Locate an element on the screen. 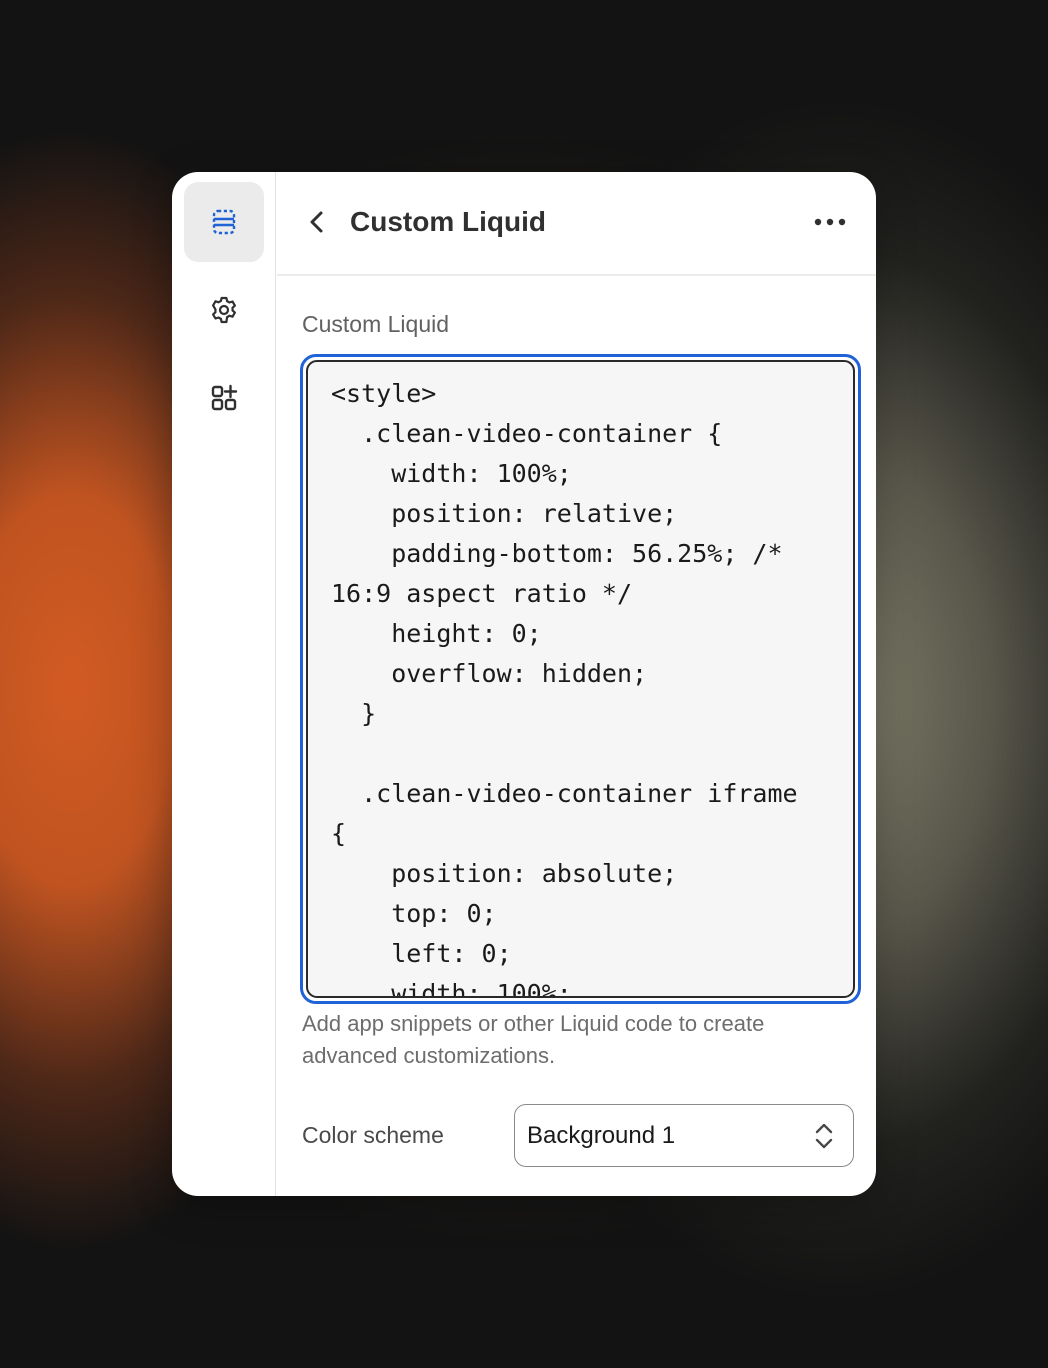 The width and height of the screenshot is (1048, 1368). back-button is located at coordinates (317, 222).